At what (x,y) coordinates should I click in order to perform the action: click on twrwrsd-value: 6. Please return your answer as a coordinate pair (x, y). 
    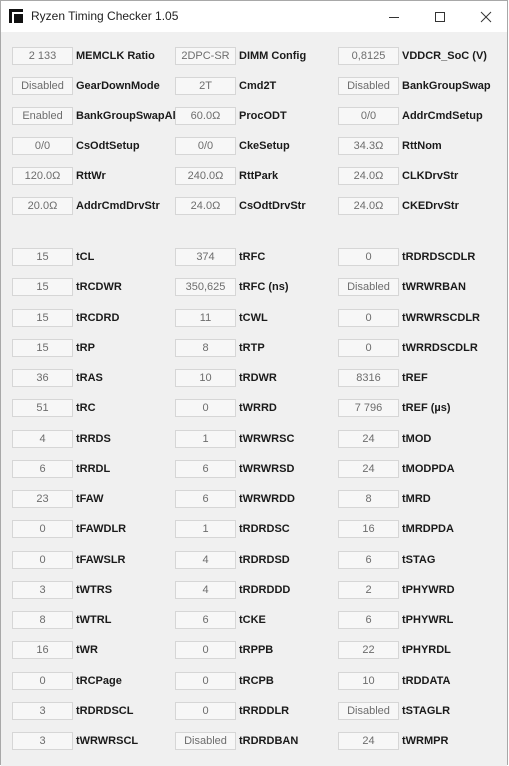
    Looking at the image, I should click on (205, 469).